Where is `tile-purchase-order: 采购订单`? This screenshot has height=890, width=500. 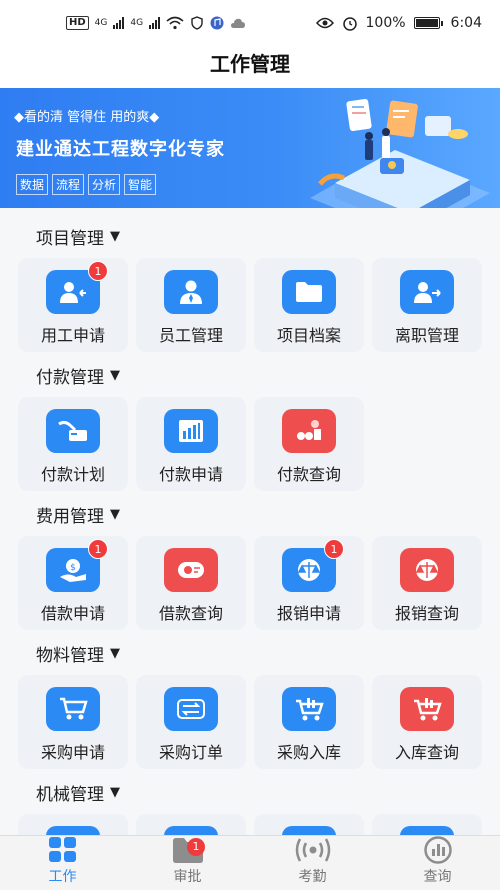
tile-purchase-order: 采购订单 is located at coordinates (191, 722).